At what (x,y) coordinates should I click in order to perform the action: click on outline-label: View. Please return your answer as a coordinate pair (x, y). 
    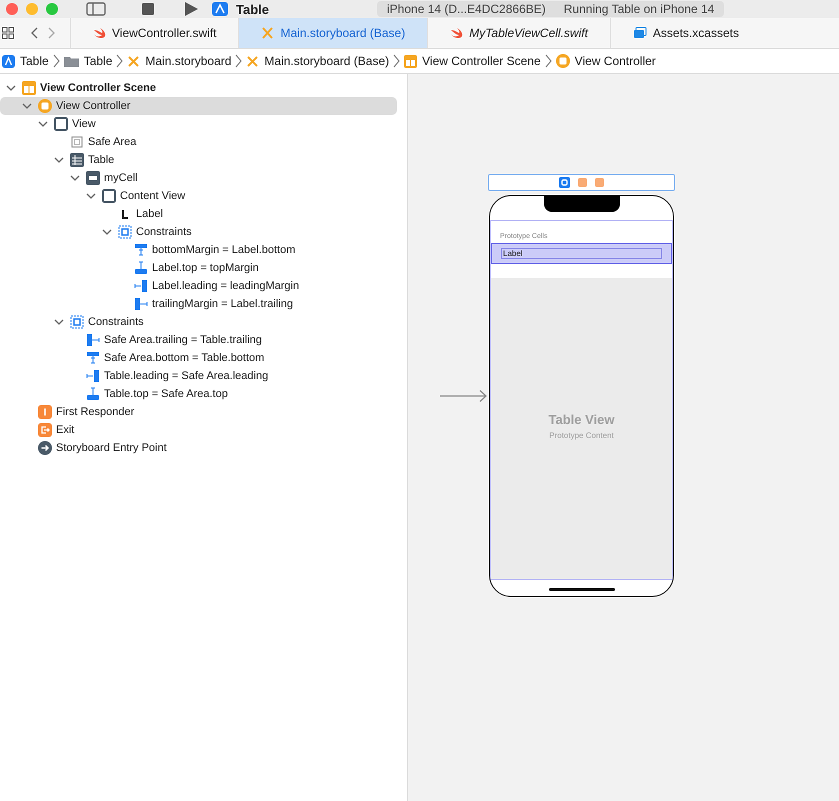
    Looking at the image, I should click on (84, 124).